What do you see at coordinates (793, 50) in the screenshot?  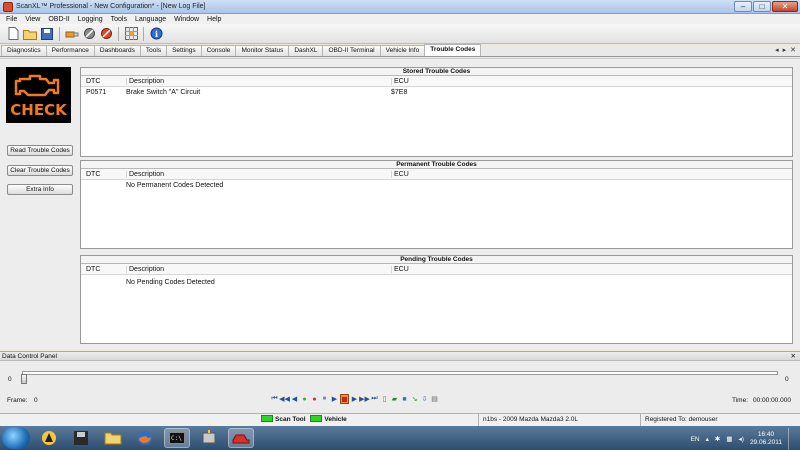 I see `close-tab-icon: ✕` at bounding box center [793, 50].